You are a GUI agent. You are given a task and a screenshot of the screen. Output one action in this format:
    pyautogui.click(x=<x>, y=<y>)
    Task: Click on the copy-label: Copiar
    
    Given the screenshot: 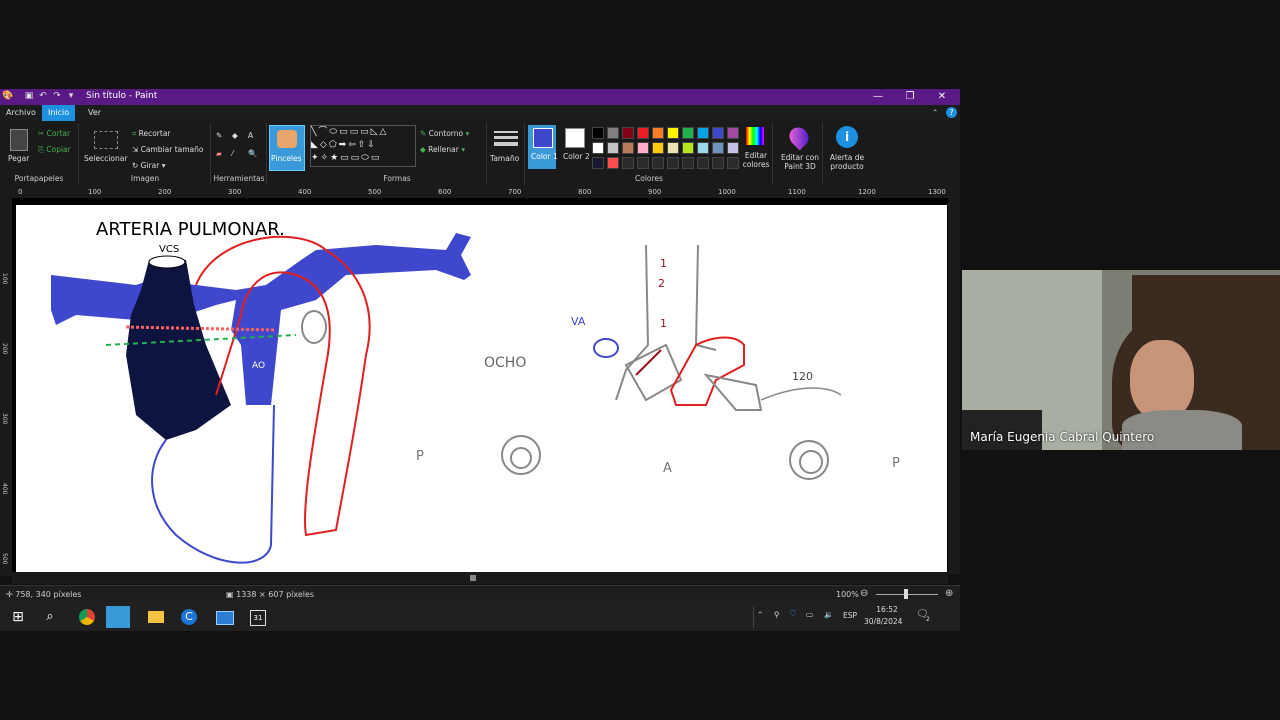 What is the action you would take?
    pyautogui.click(x=58, y=149)
    